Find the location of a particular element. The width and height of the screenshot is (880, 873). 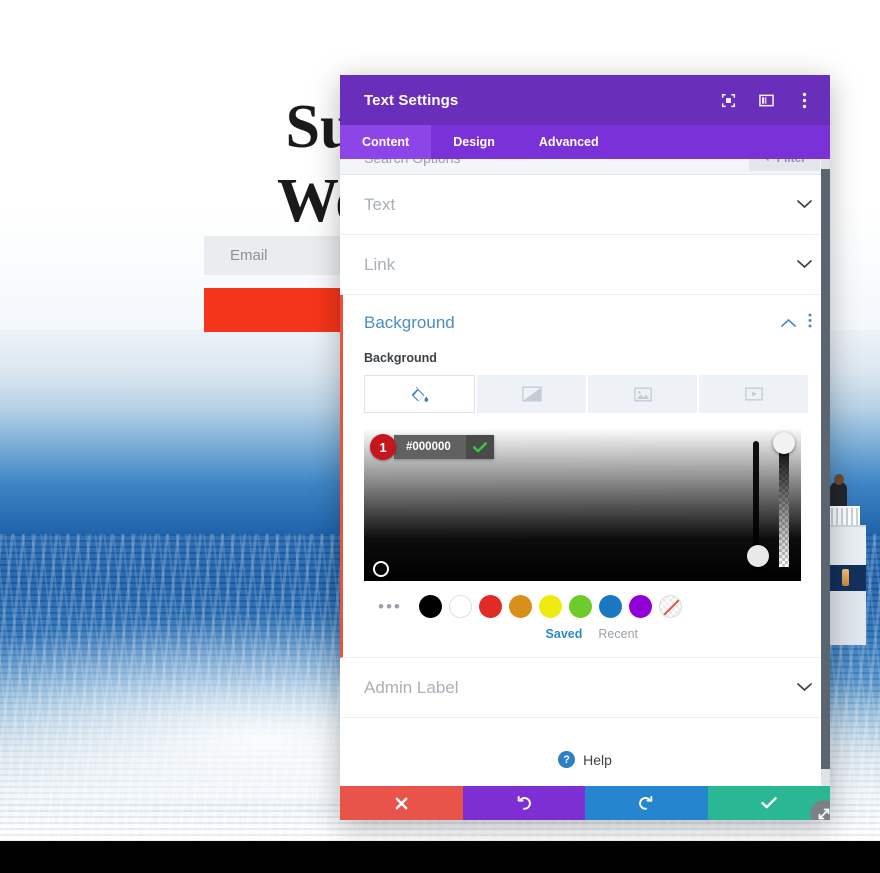

swatch-green is located at coordinates (580, 606).